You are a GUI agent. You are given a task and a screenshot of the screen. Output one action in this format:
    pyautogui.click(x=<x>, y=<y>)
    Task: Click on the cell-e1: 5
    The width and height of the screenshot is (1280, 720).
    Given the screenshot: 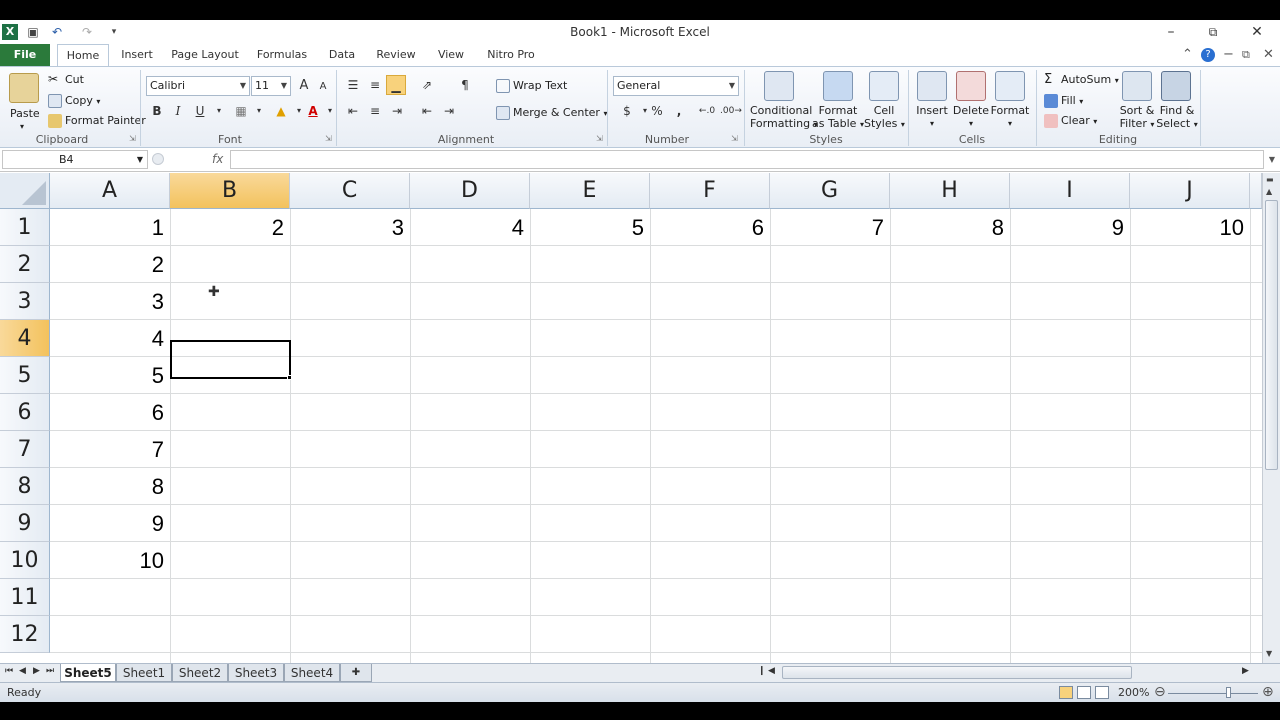 What is the action you would take?
    pyautogui.click(x=590, y=227)
    